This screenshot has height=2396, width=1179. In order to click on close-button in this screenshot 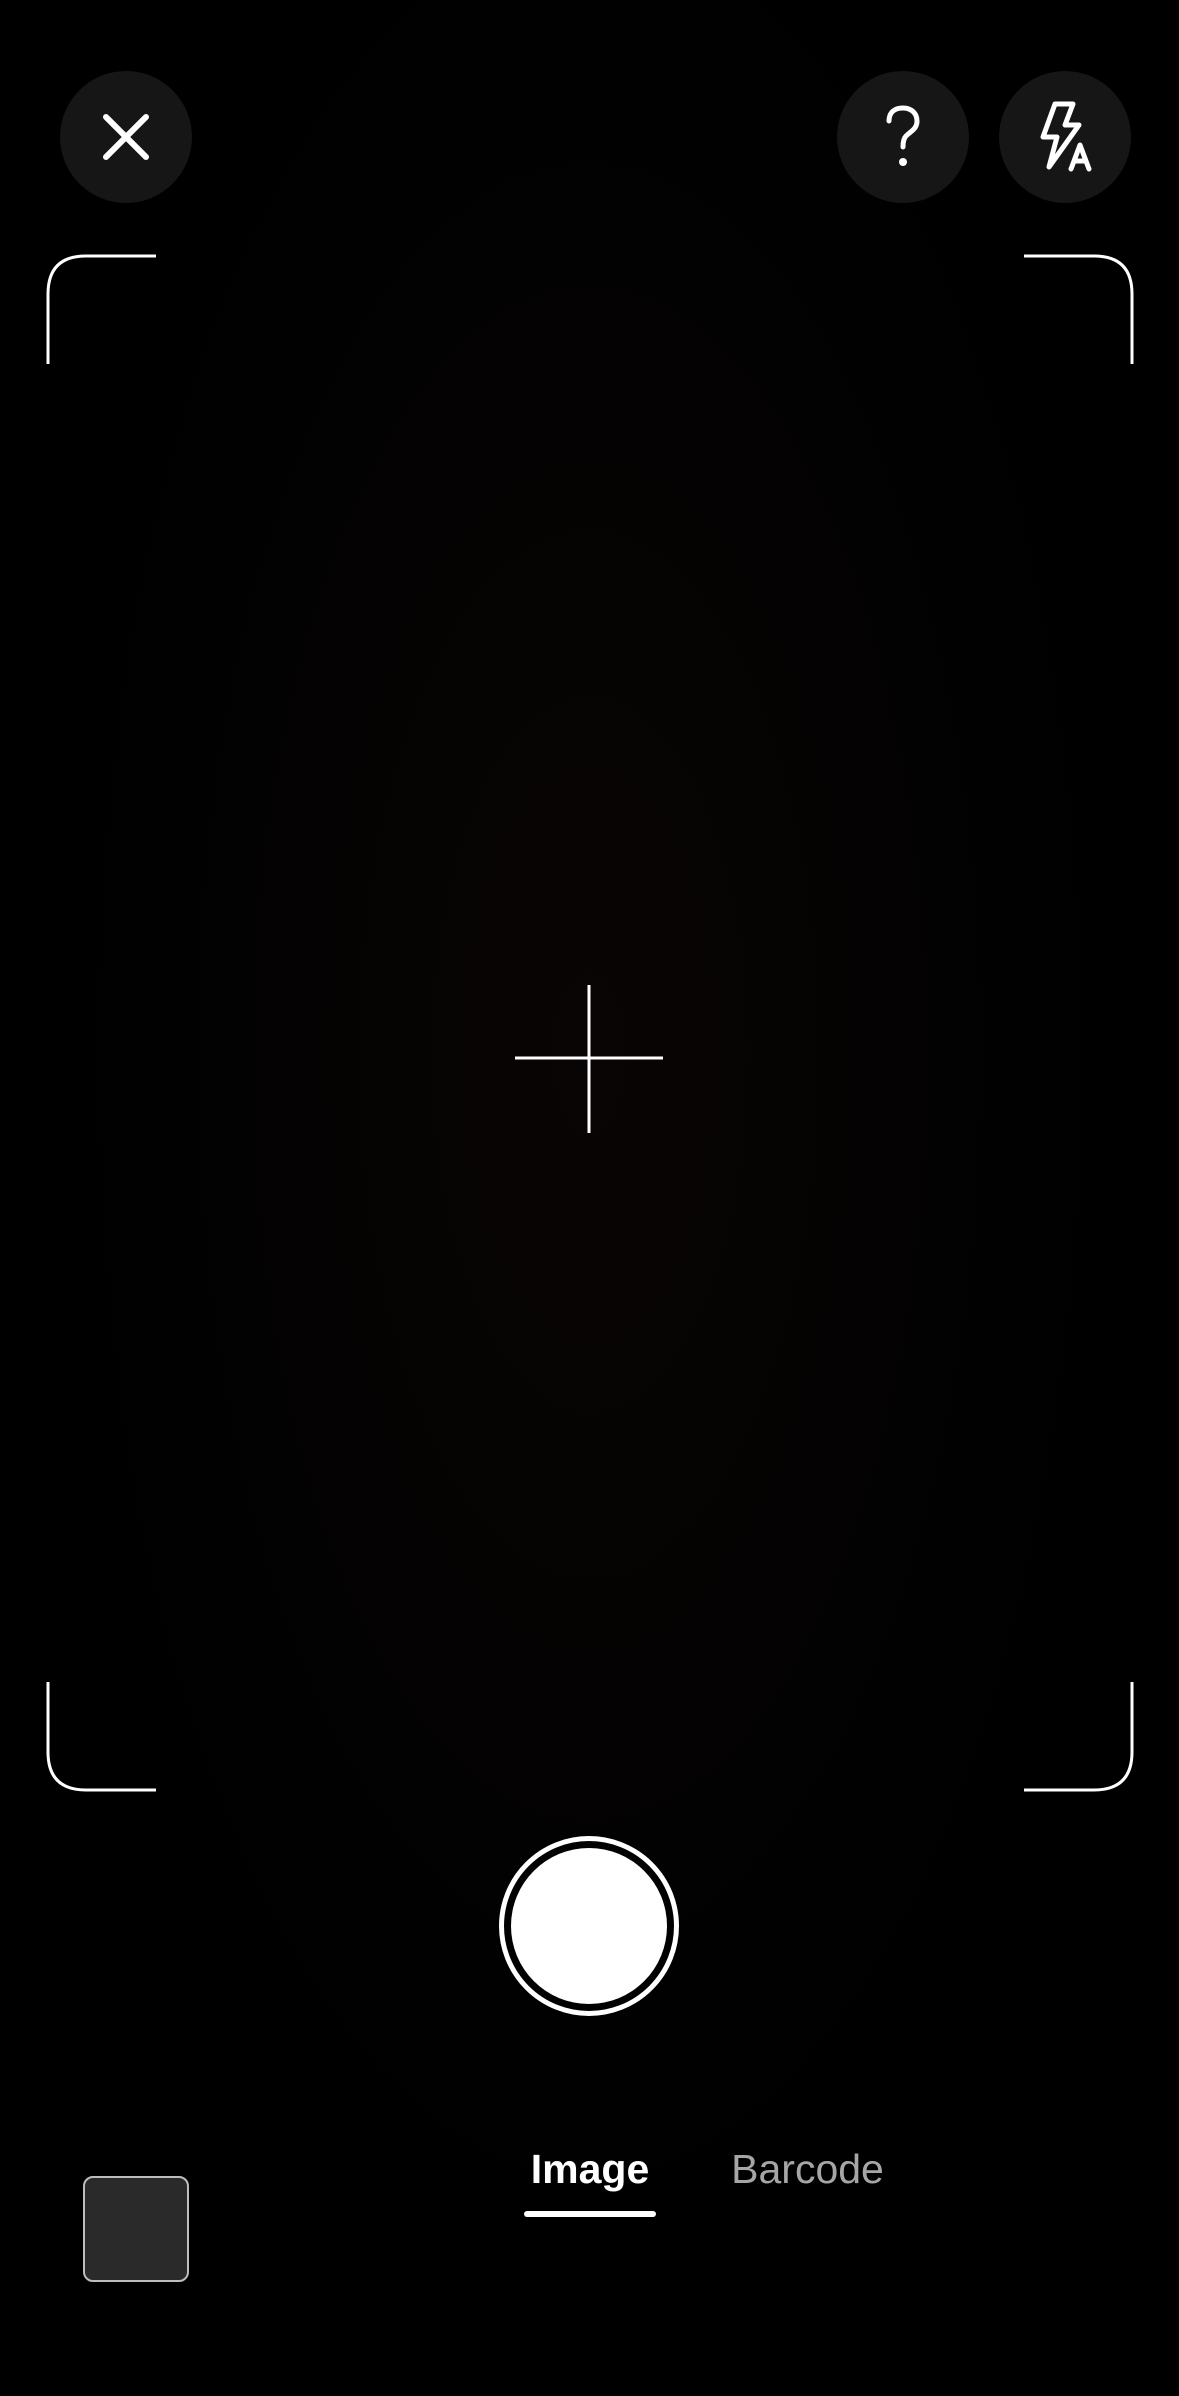, I will do `click(126, 137)`.